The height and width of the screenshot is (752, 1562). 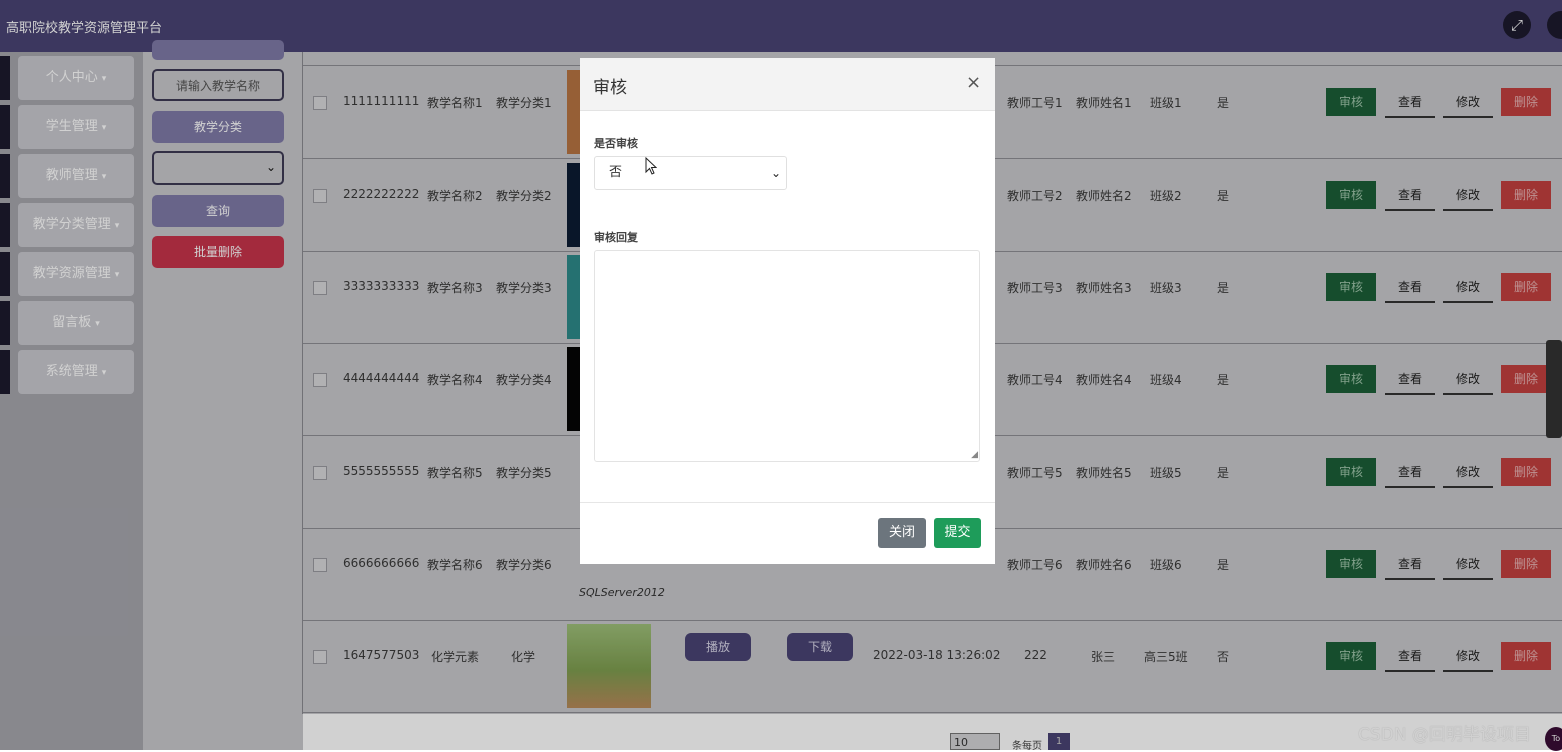 What do you see at coordinates (787, 356) in the screenshot?
I see `reply-textarea: ◢` at bounding box center [787, 356].